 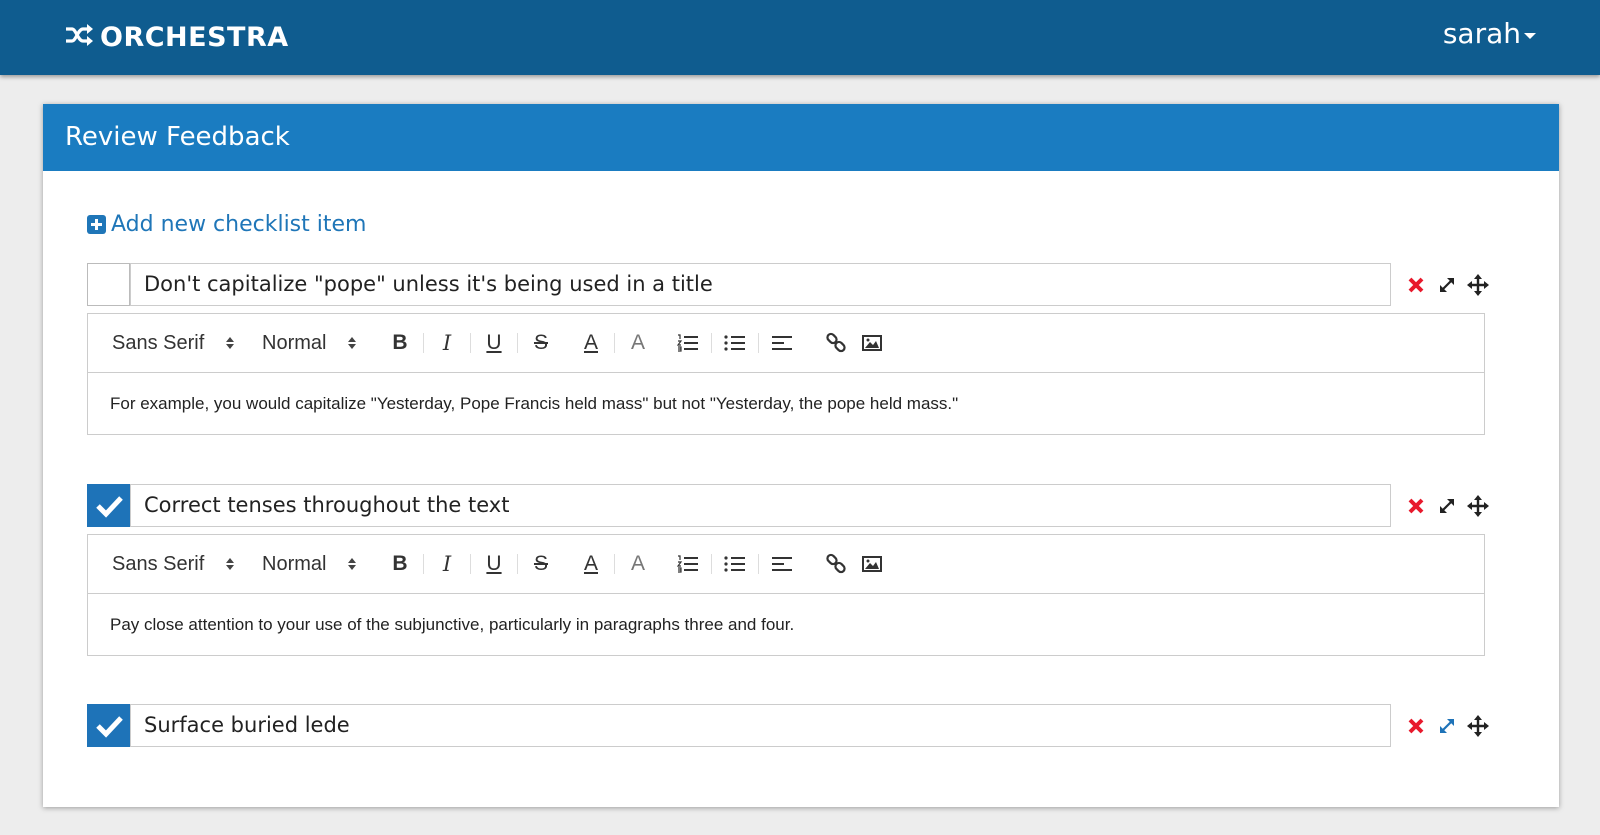 I want to click on checklist-item: Surface buried lede, so click(x=788, y=725).